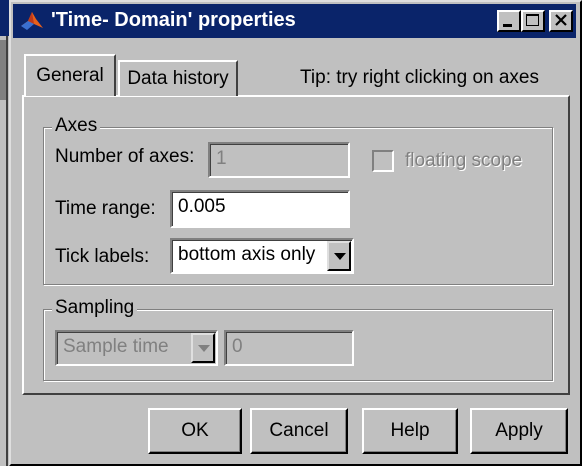  I want to click on maximize-icon, so click(532, 20).